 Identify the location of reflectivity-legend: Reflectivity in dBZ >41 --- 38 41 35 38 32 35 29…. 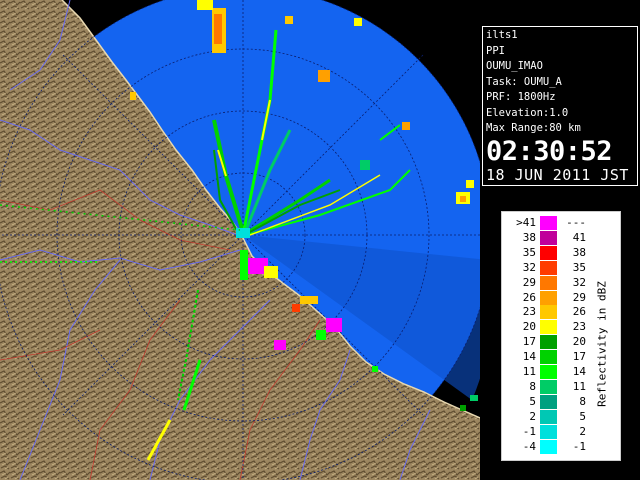
(561, 336).